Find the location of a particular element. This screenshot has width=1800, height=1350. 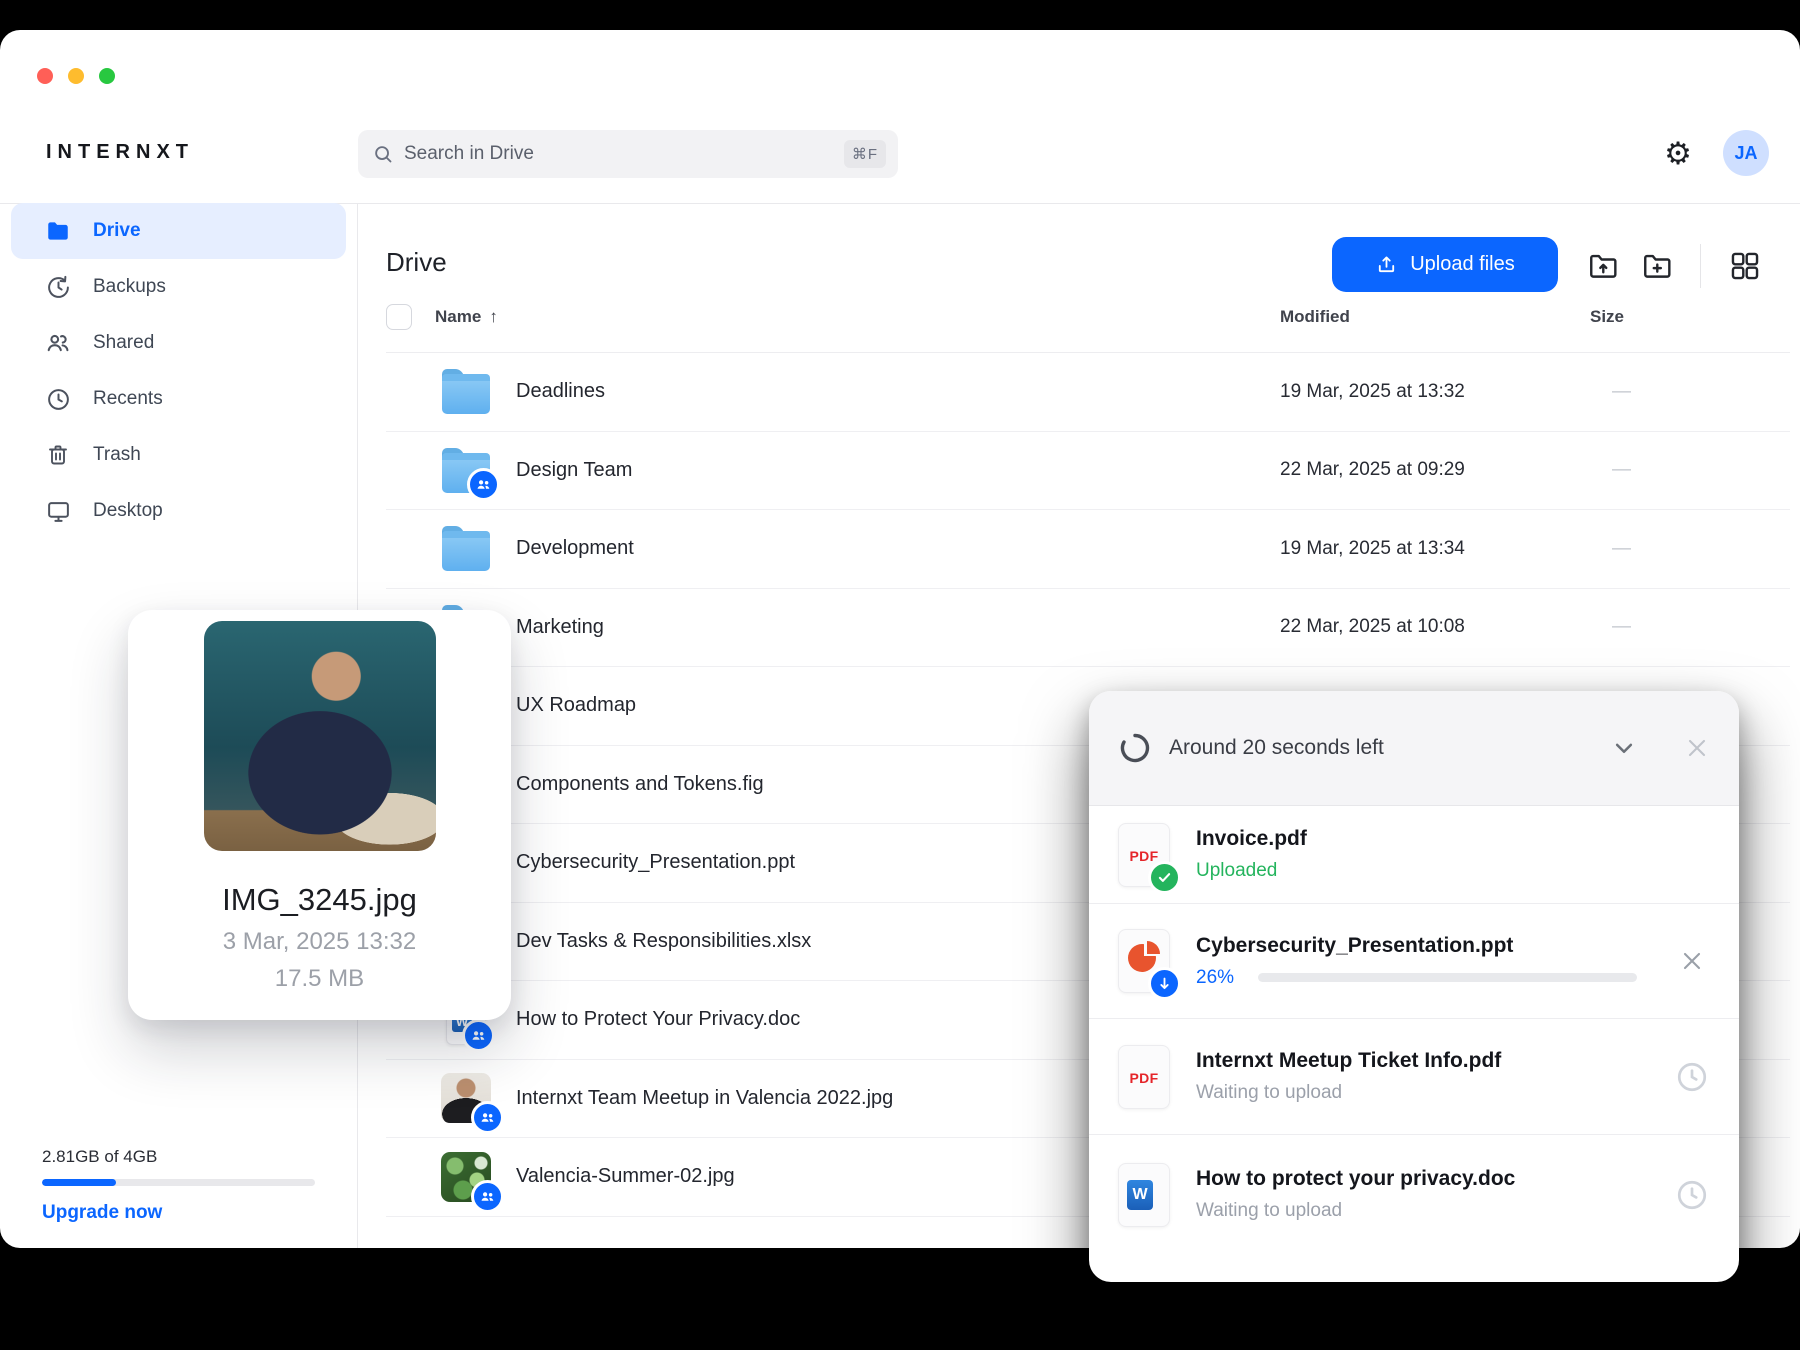

clock-icon is located at coordinates (58, 399).